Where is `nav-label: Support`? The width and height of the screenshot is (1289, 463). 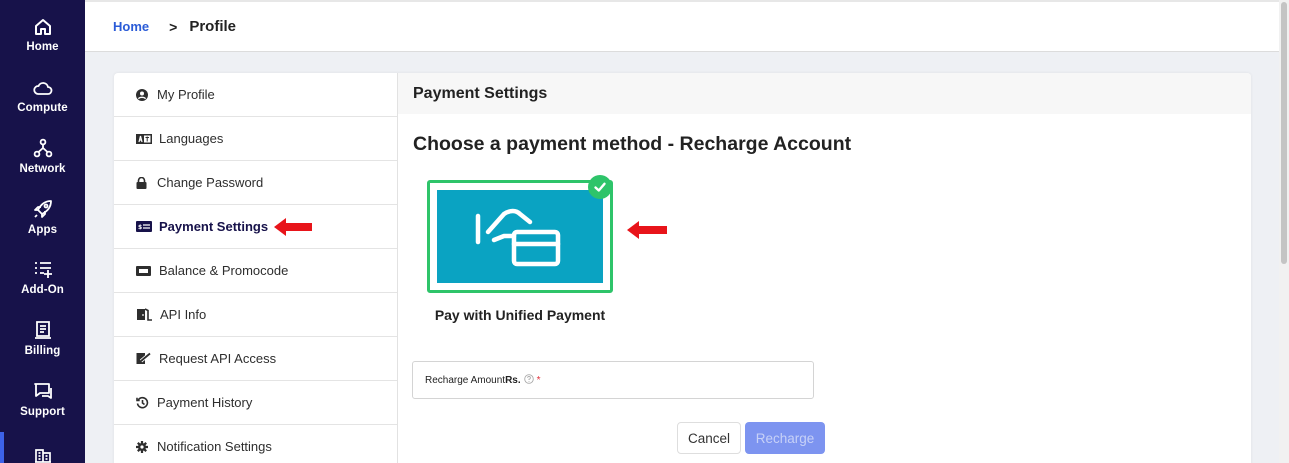 nav-label: Support is located at coordinates (42, 412).